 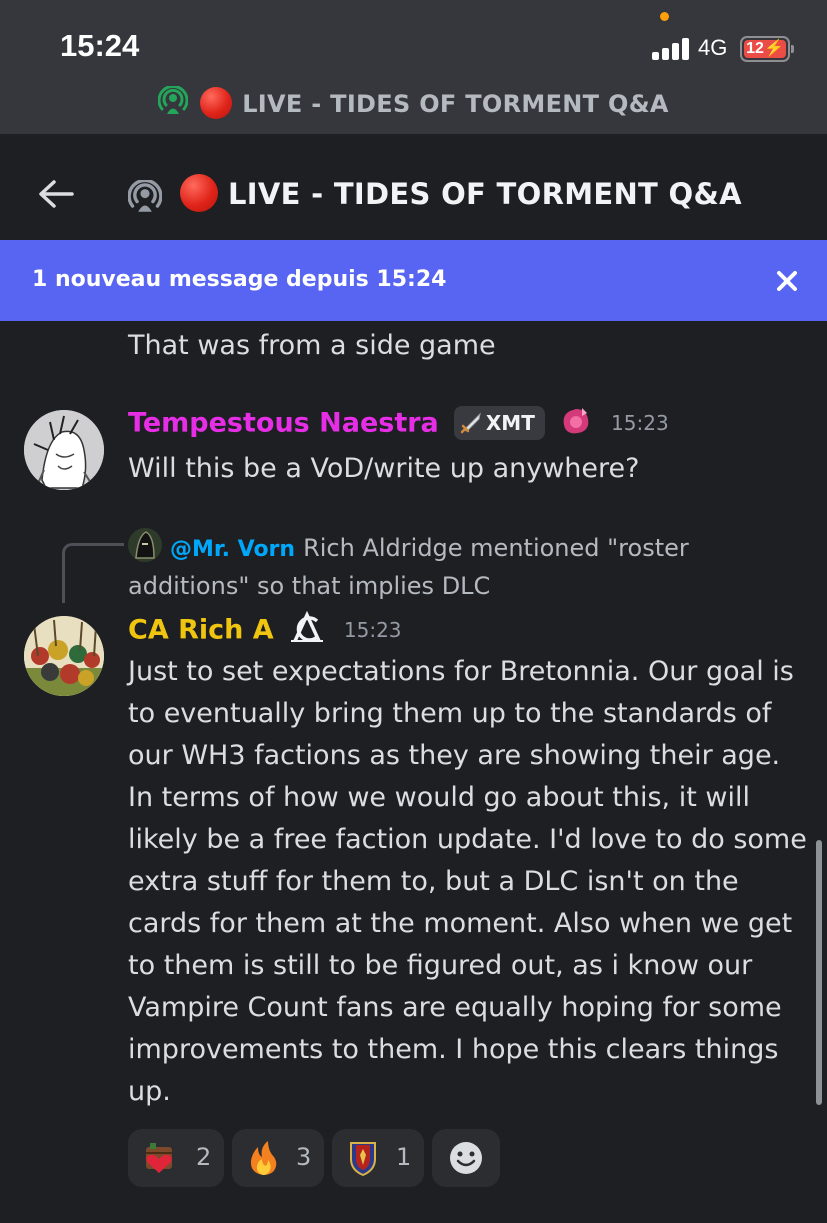 What do you see at coordinates (787, 281) in the screenshot?
I see `close-icon` at bounding box center [787, 281].